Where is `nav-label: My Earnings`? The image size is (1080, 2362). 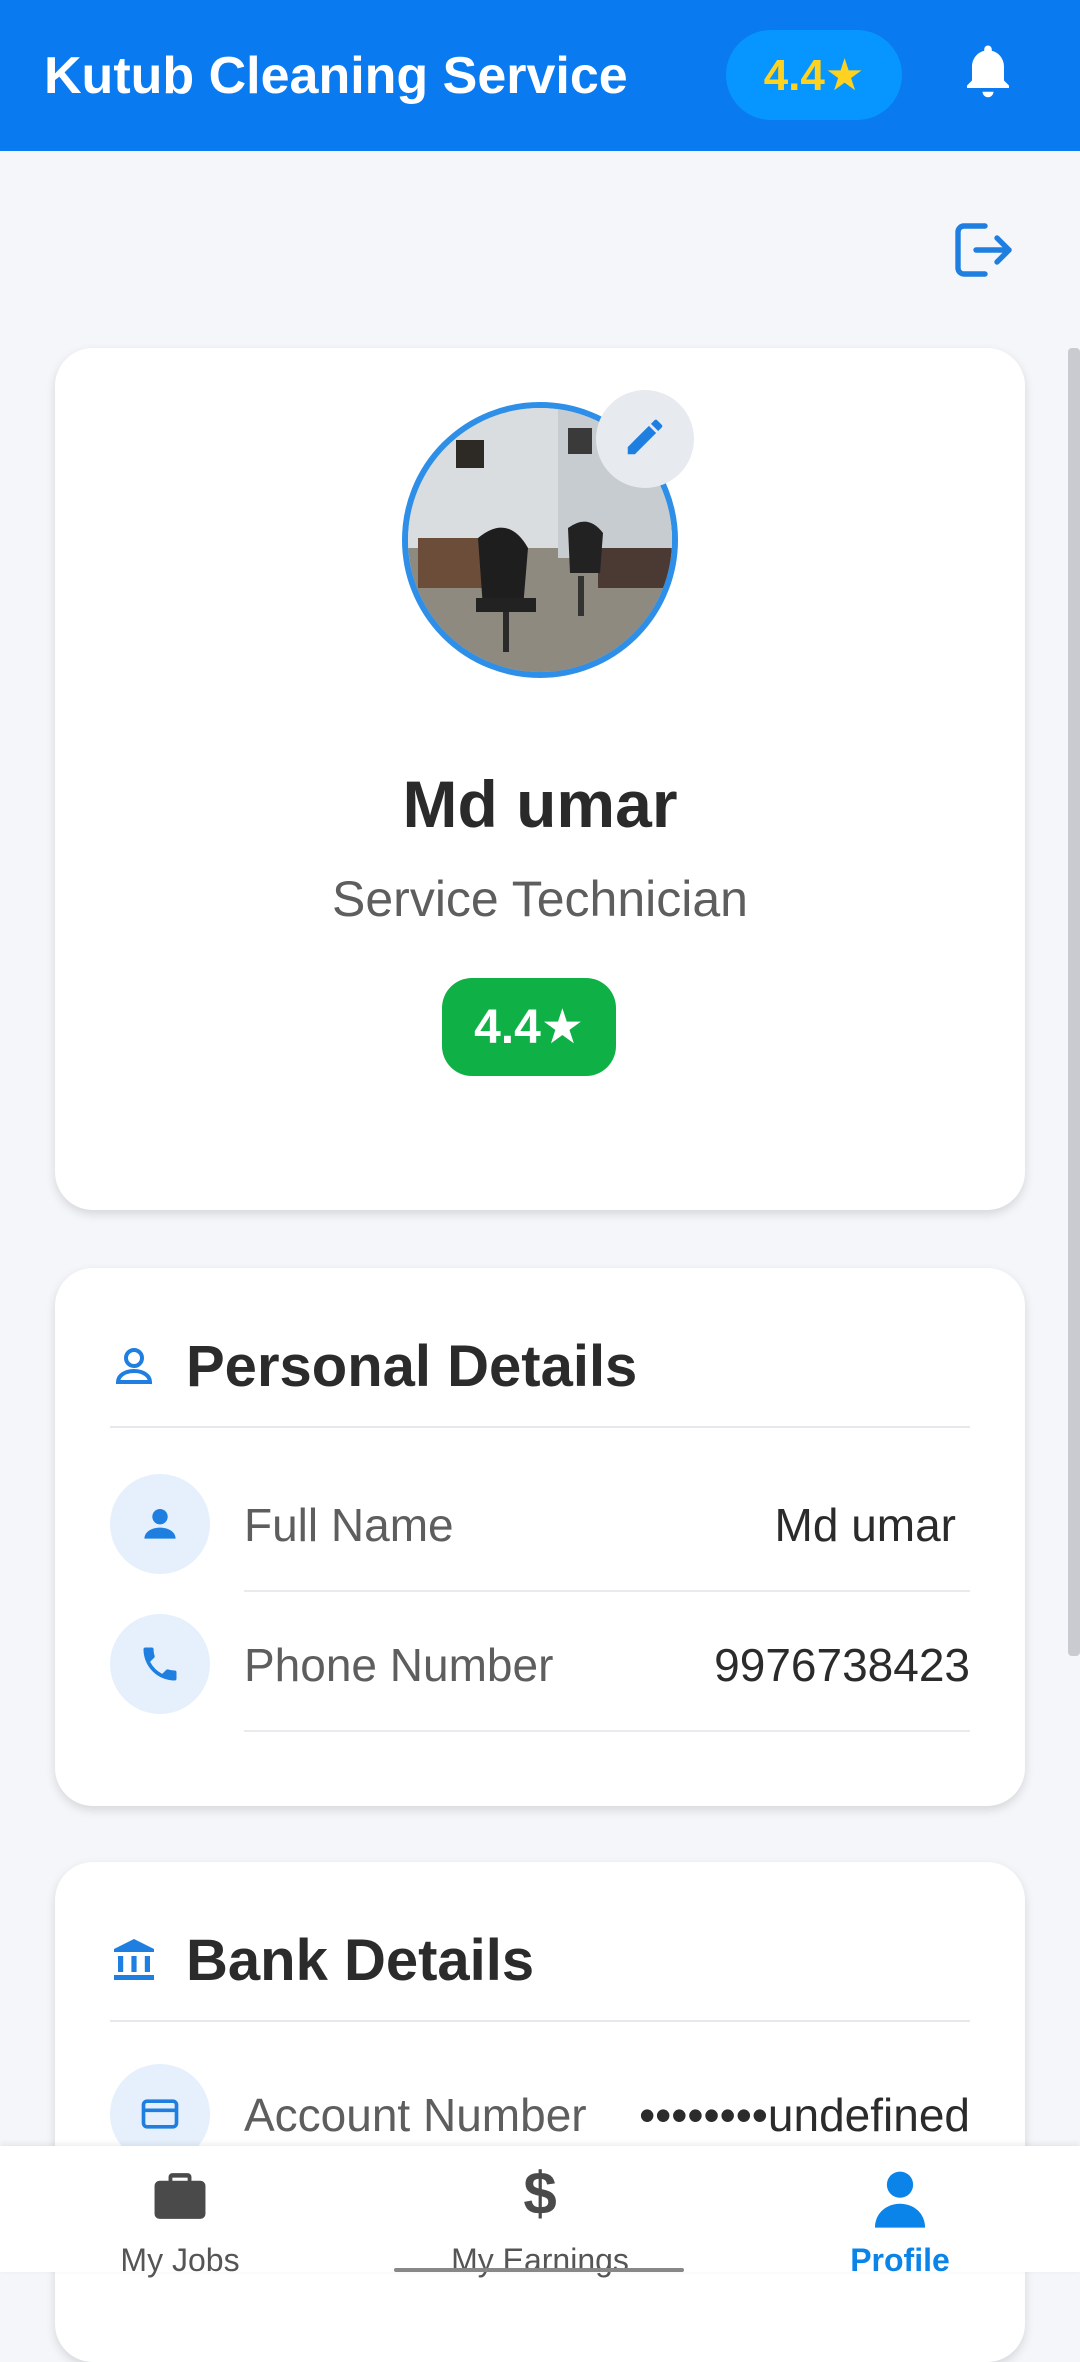 nav-label: My Earnings is located at coordinates (540, 2260).